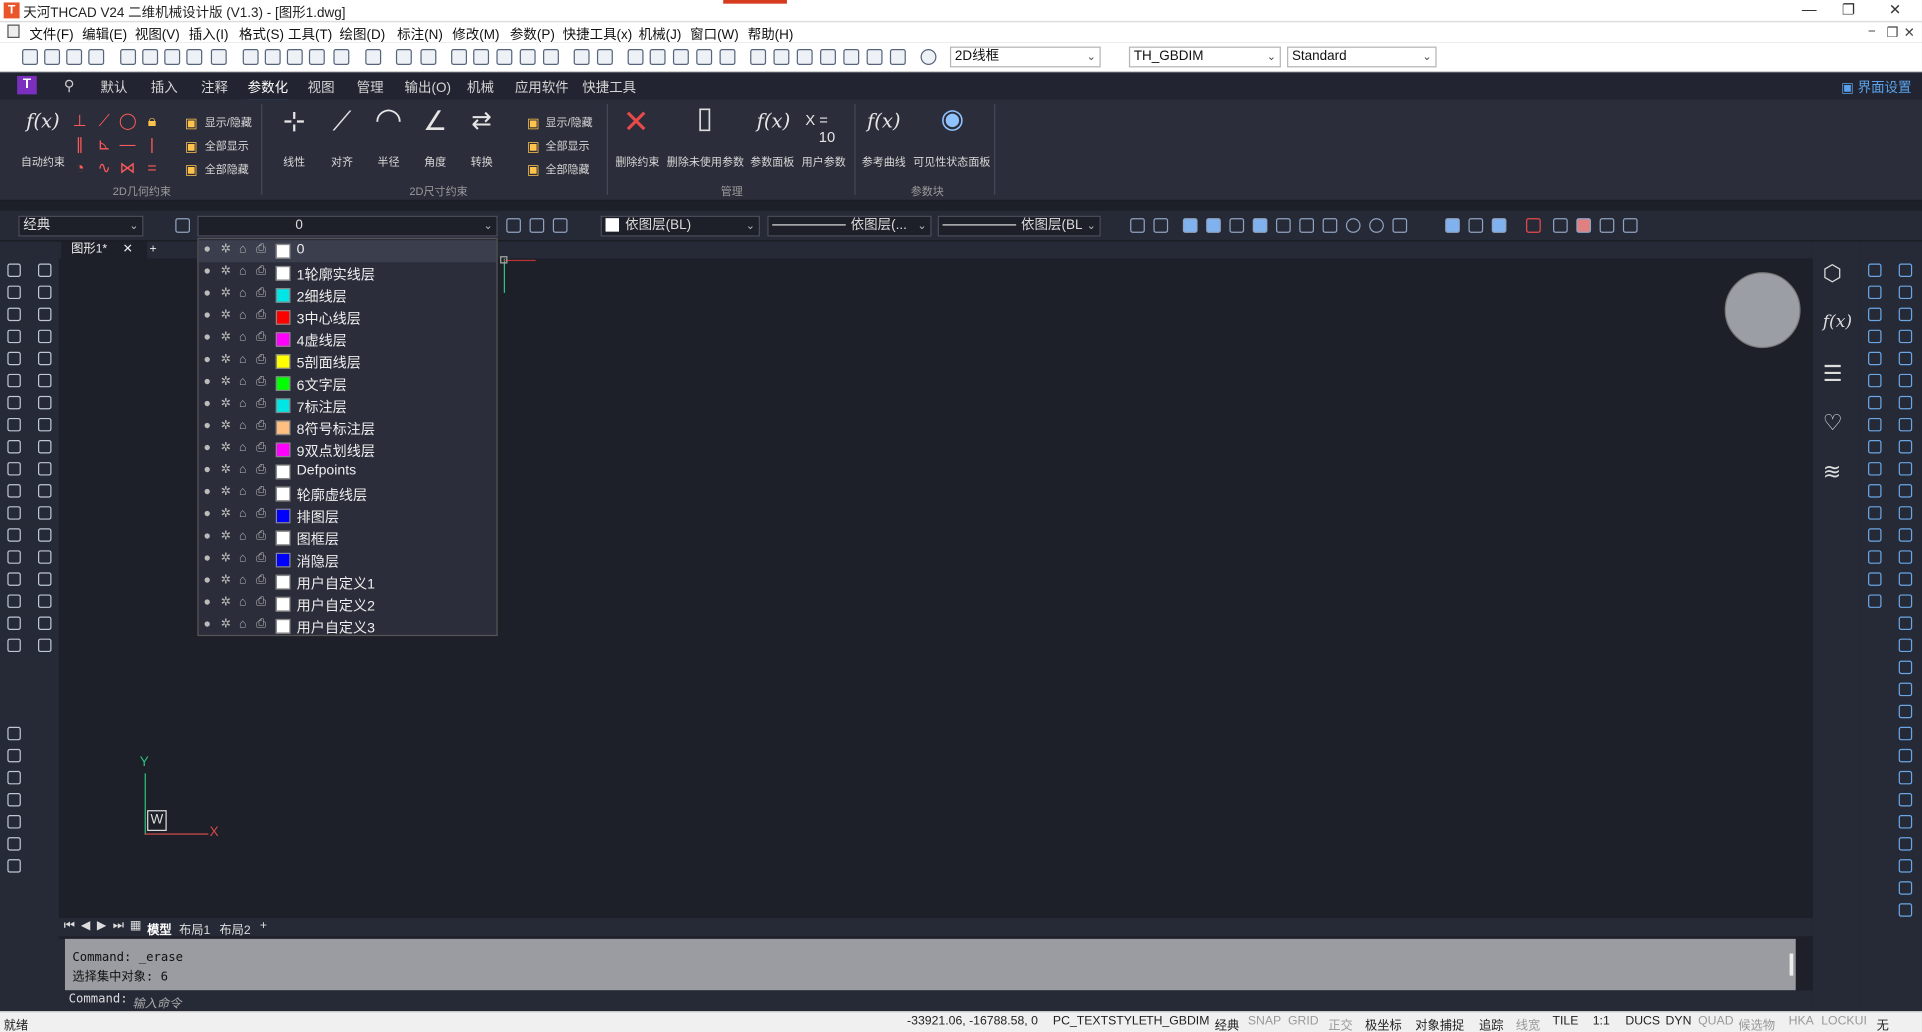  Describe the element at coordinates (348, 384) in the screenshot. I see `layer-row: ● ✲ ⌂ ⎙ 6文字层` at that location.